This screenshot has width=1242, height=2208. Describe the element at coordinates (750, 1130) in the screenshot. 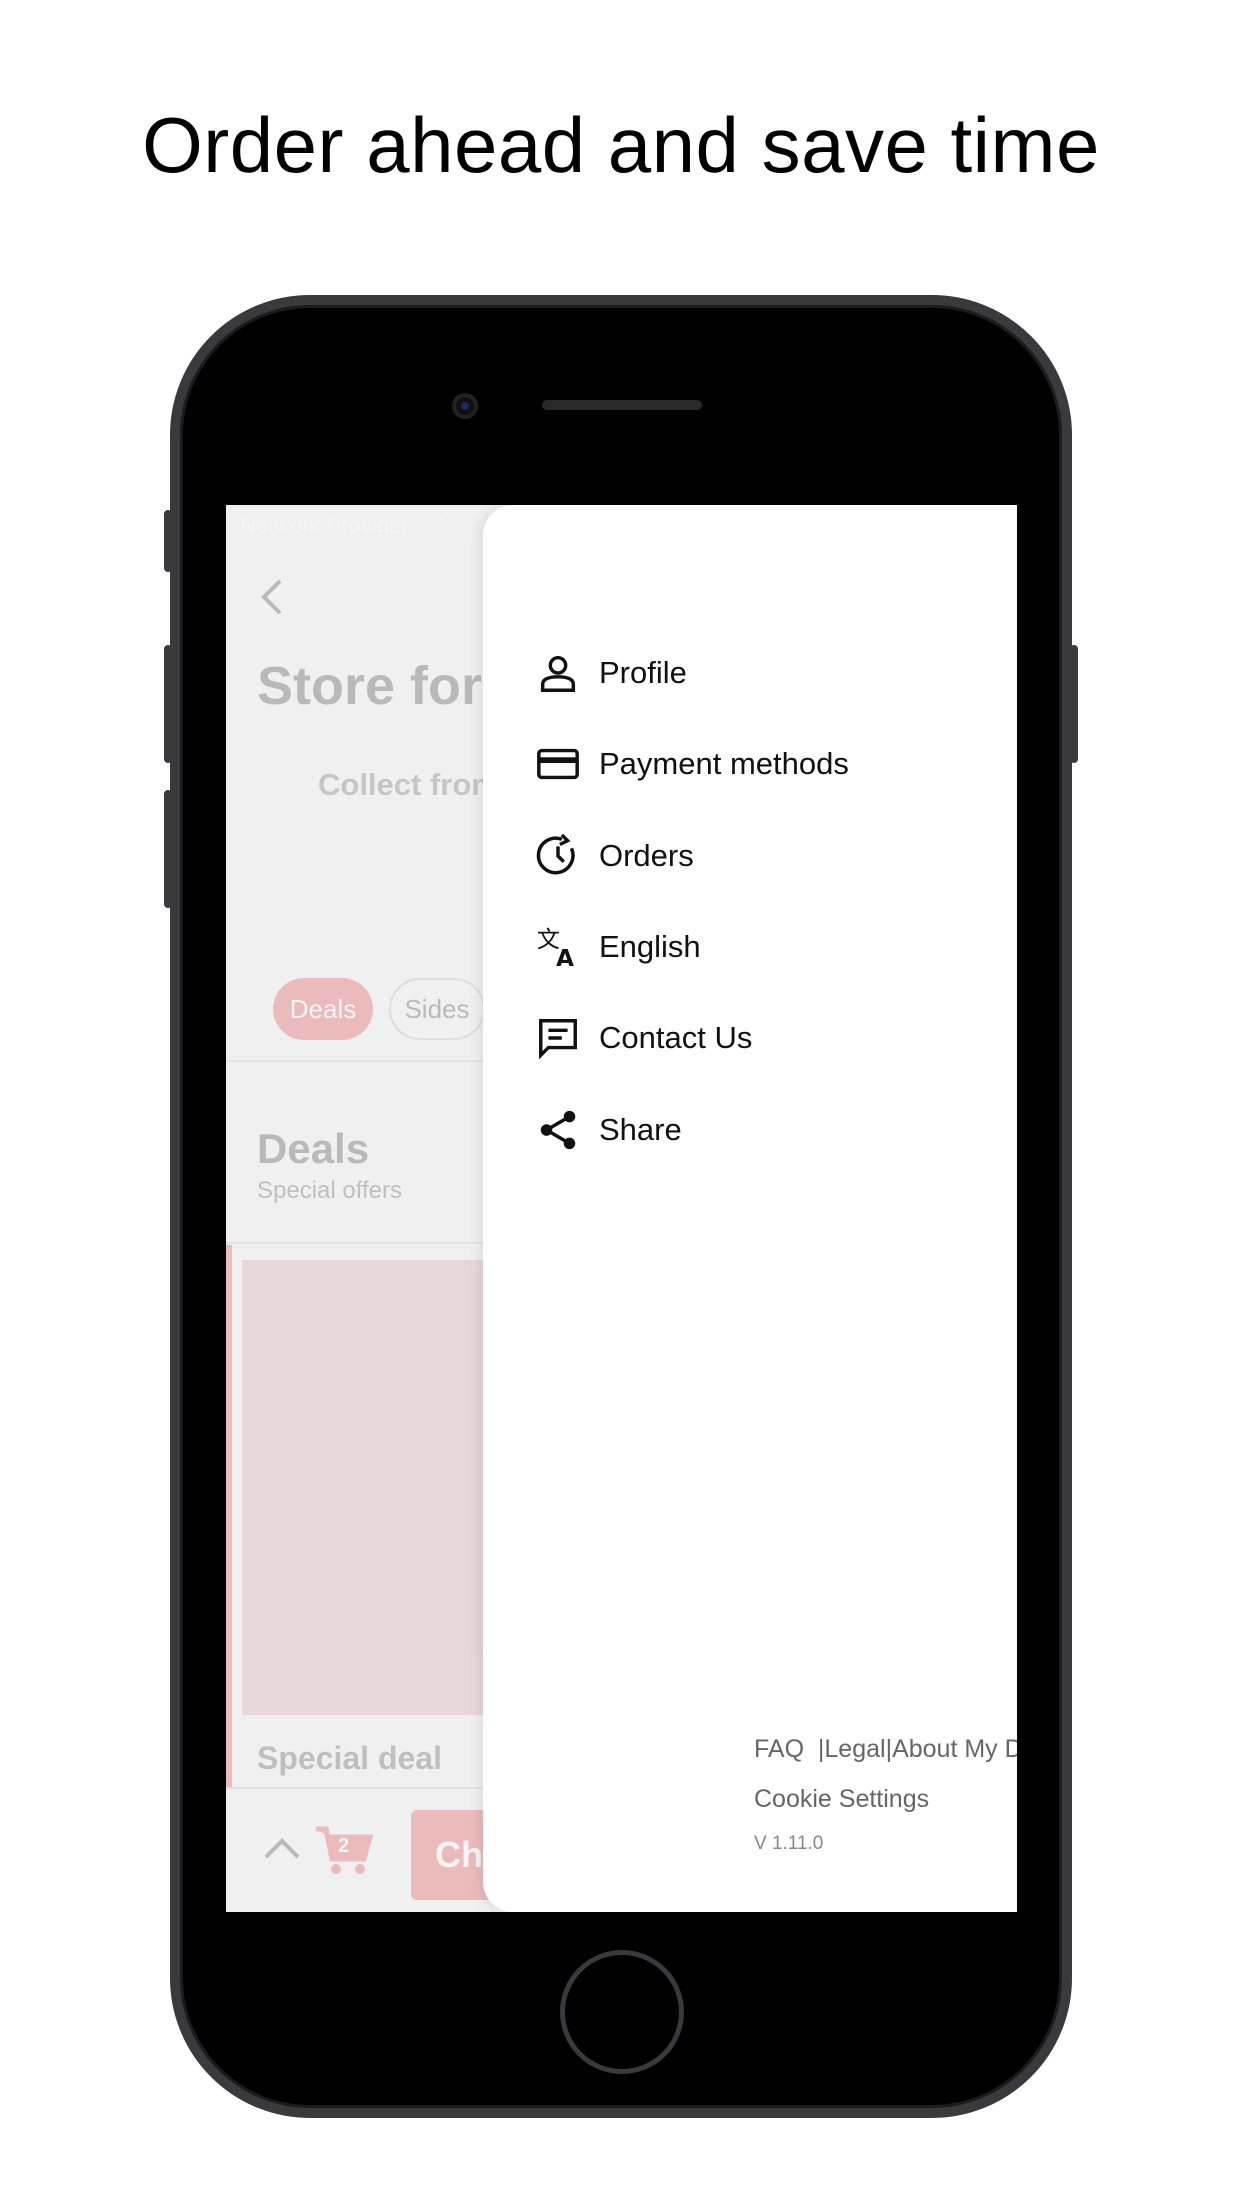

I see `menu-item-share: Share` at that location.